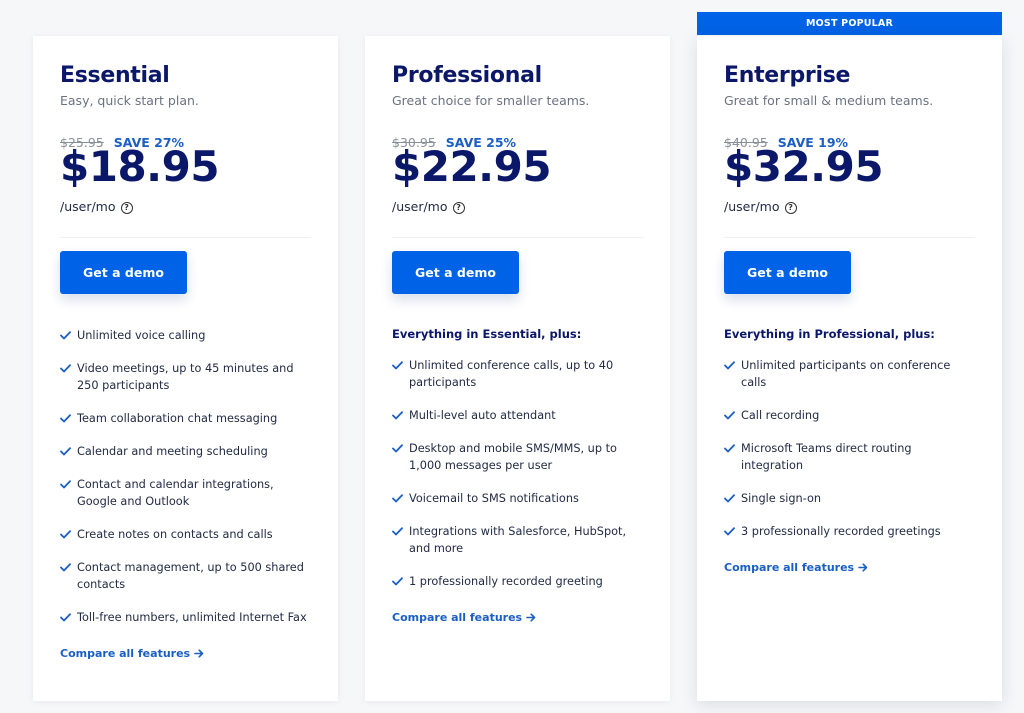  I want to click on feature-item: 1 professionally recorded greeting, so click(517, 581).